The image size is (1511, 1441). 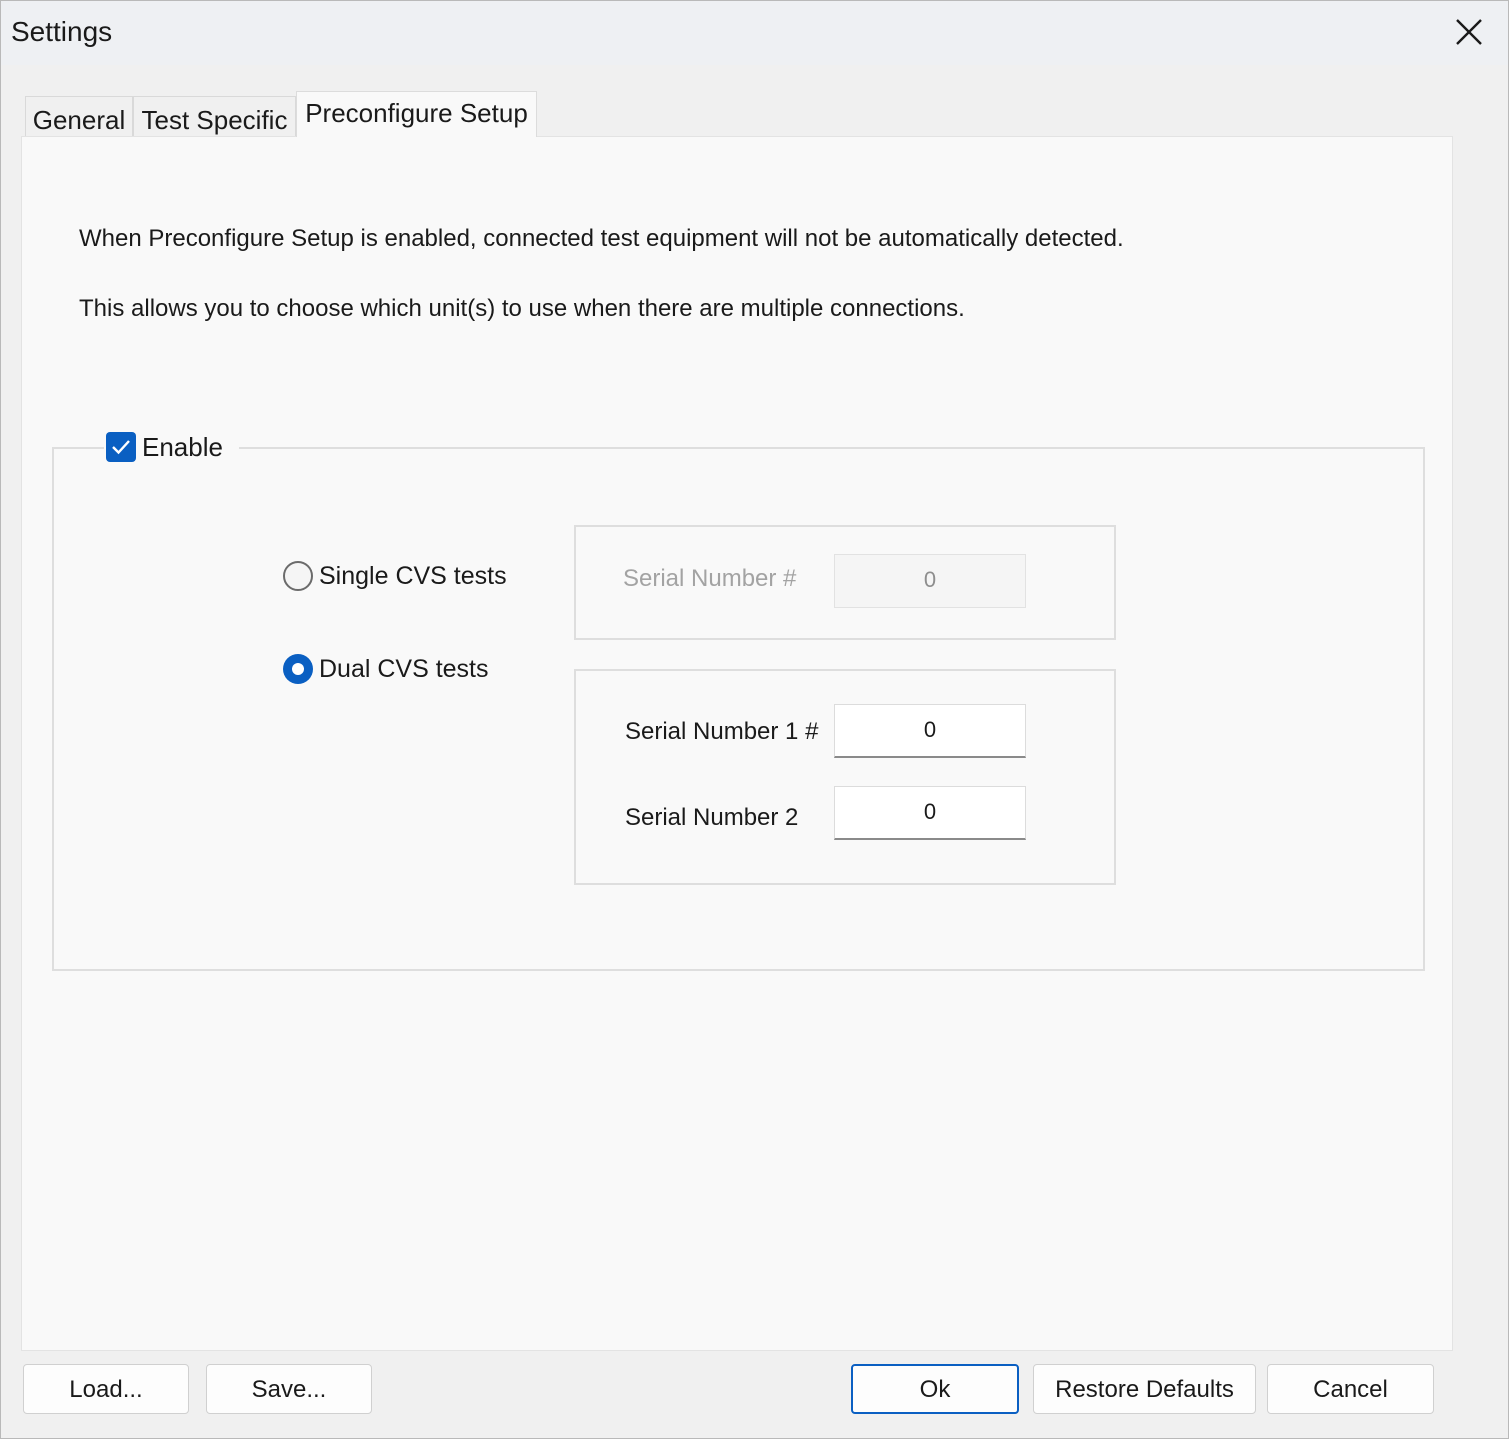 What do you see at coordinates (930, 813) in the screenshot?
I see `serial-number-2-field: 0` at bounding box center [930, 813].